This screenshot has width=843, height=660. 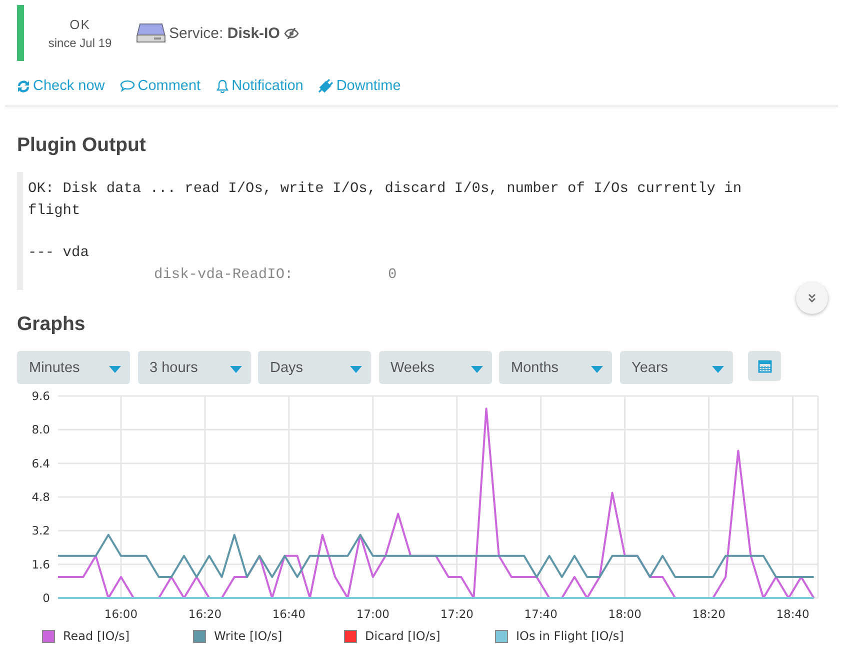 I want to click on comment-icon, so click(x=127, y=86).